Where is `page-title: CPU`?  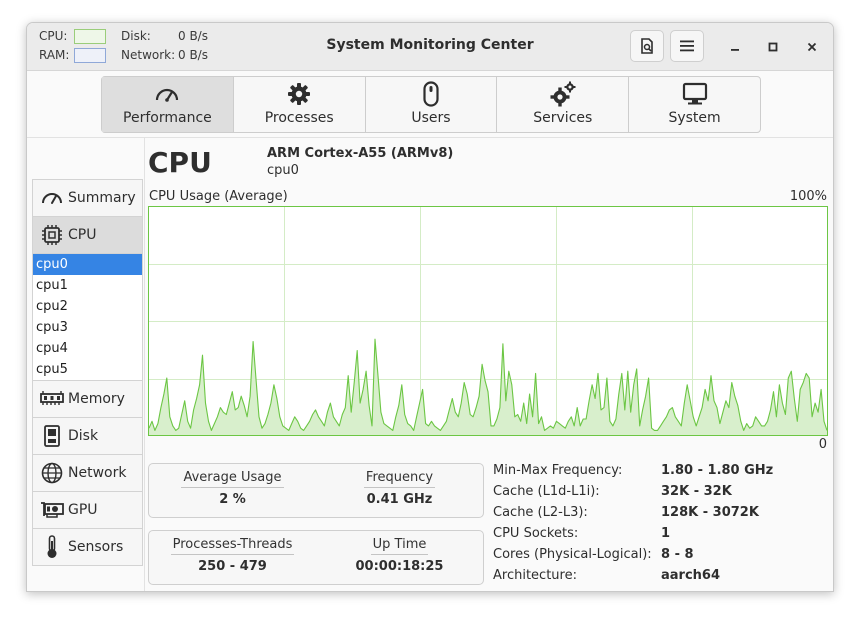 page-title: CPU is located at coordinates (180, 162).